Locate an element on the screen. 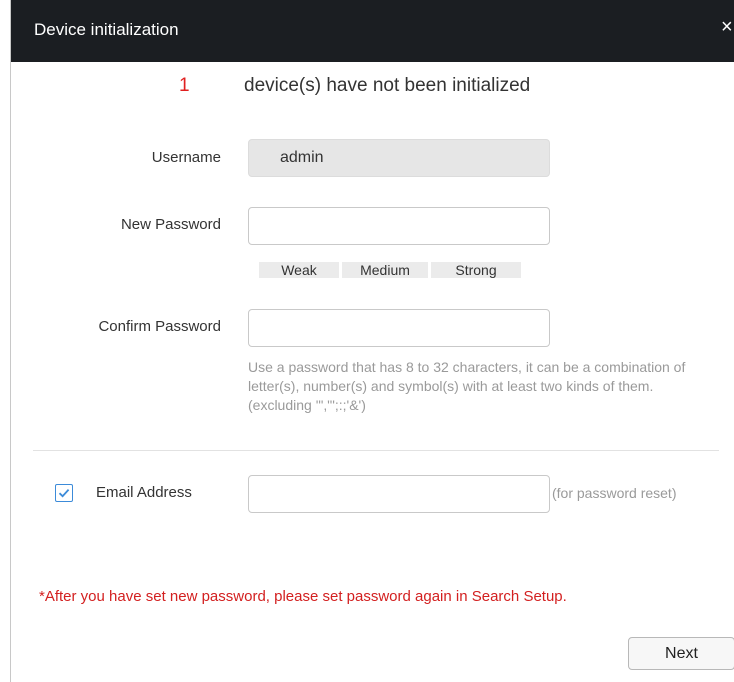  divider is located at coordinates (376, 450).